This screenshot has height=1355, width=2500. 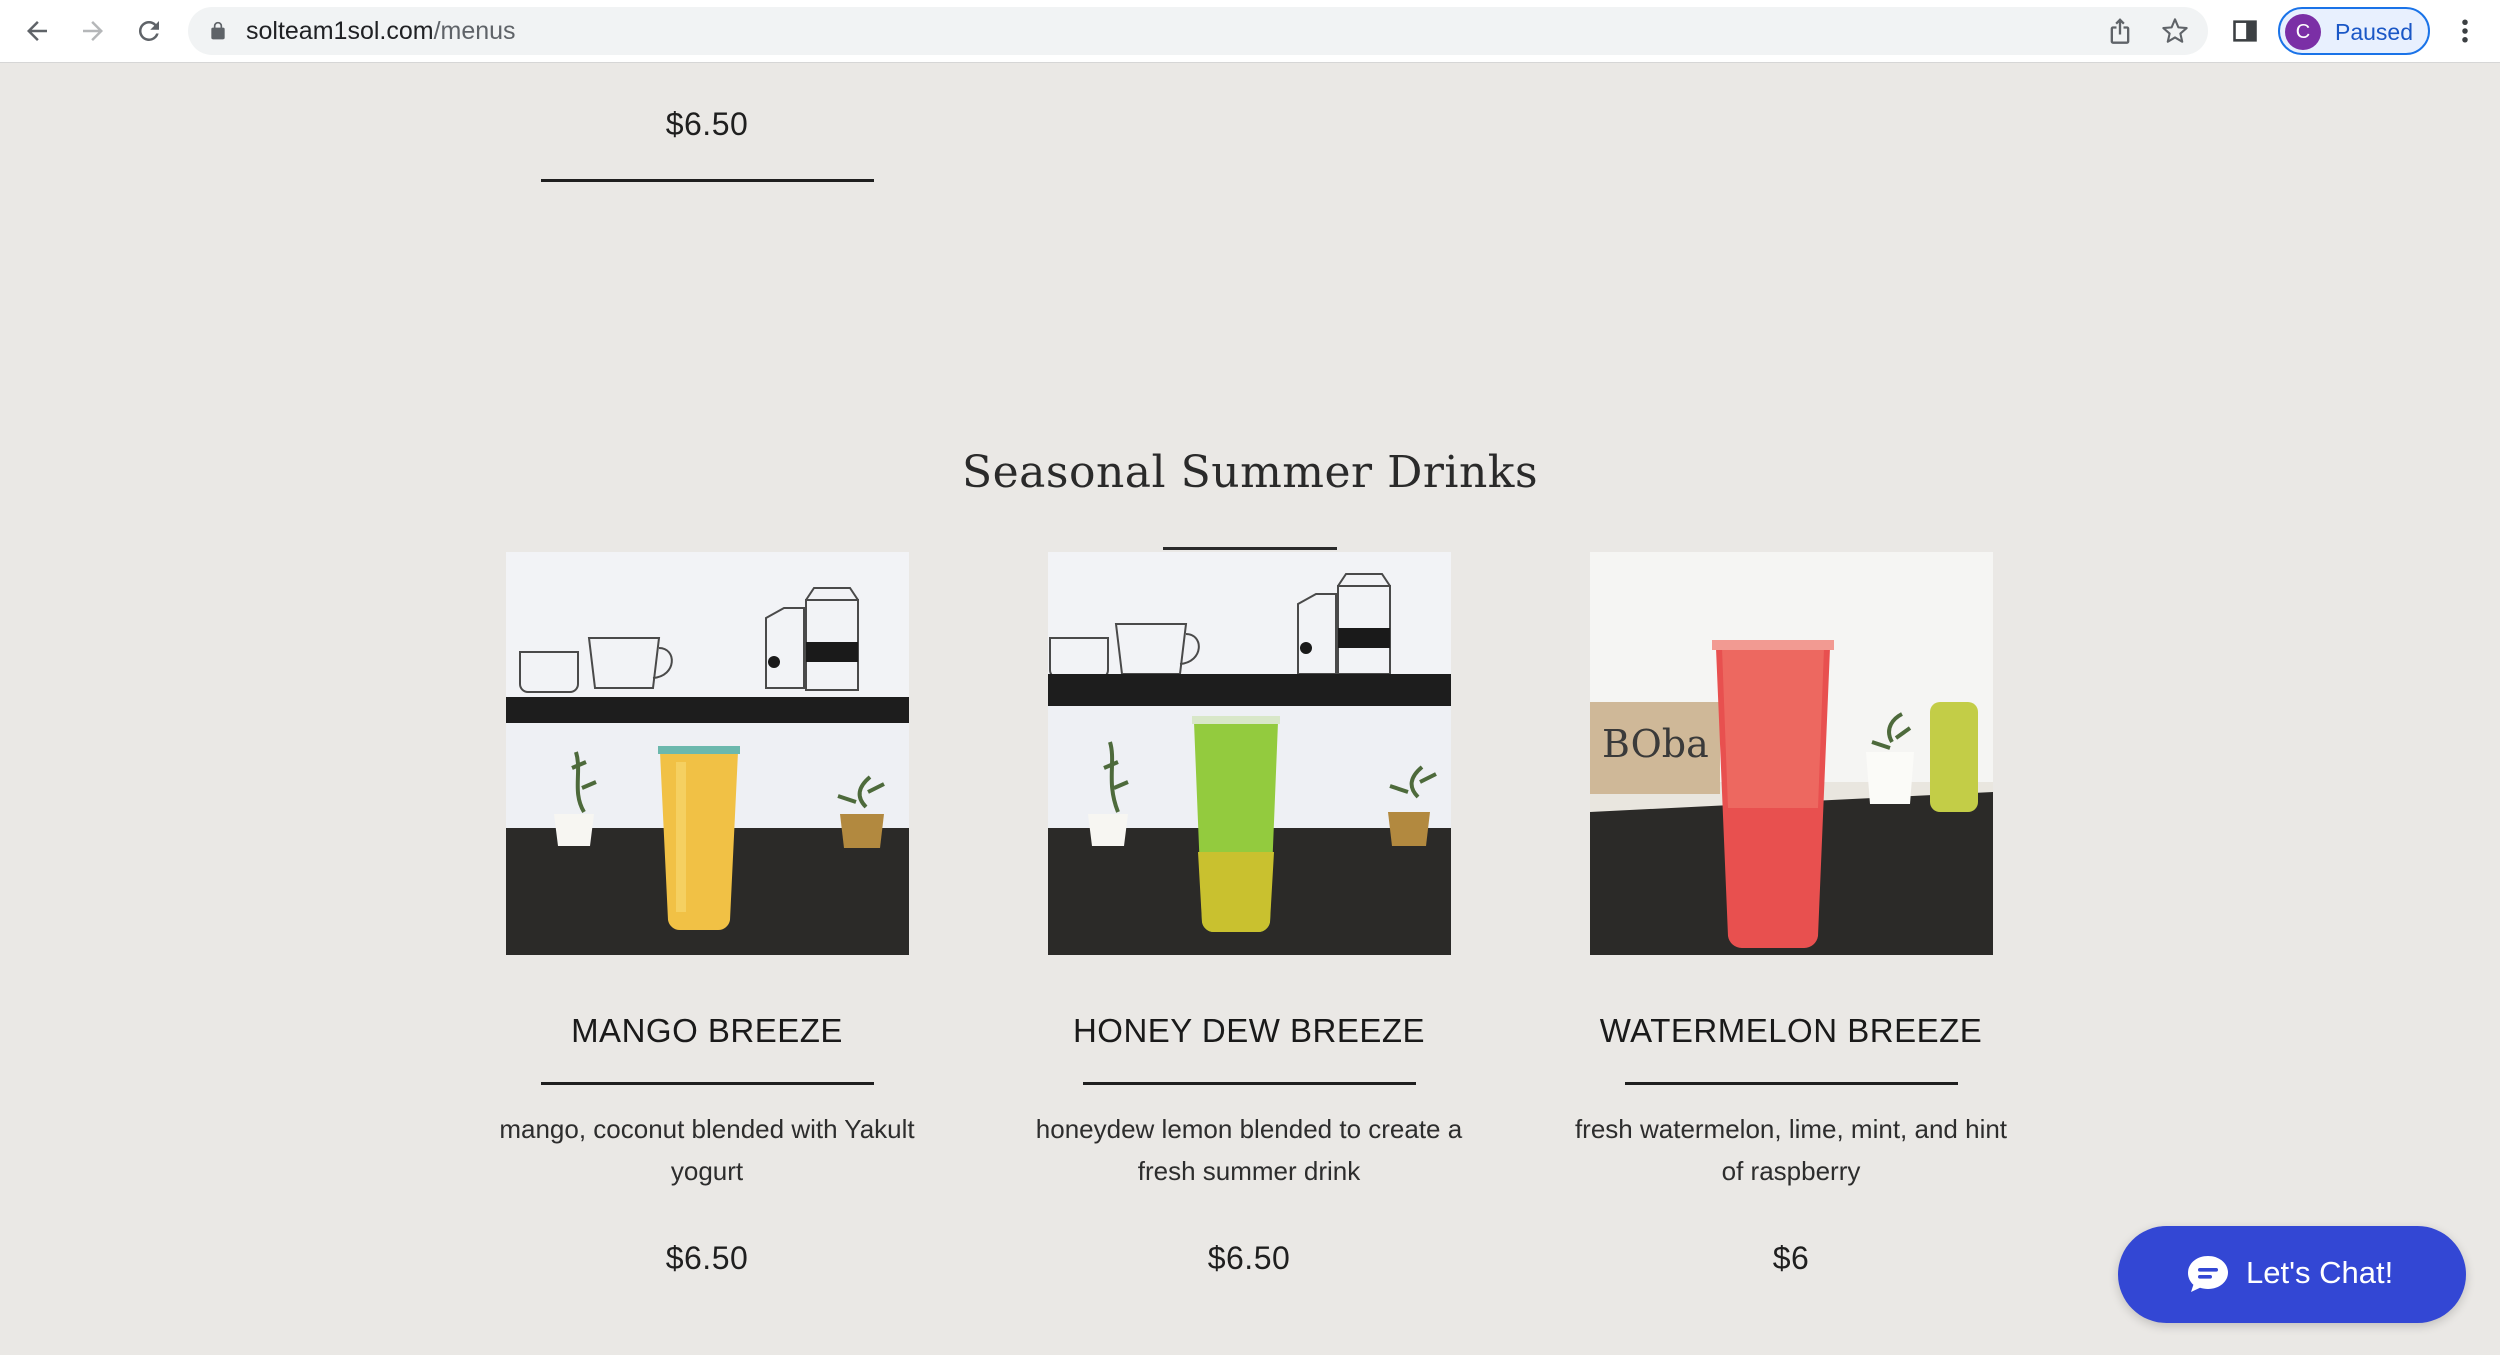 What do you see at coordinates (1249, 1030) in the screenshot?
I see `product-name-honeydew: HONEY DEW BREEZE` at bounding box center [1249, 1030].